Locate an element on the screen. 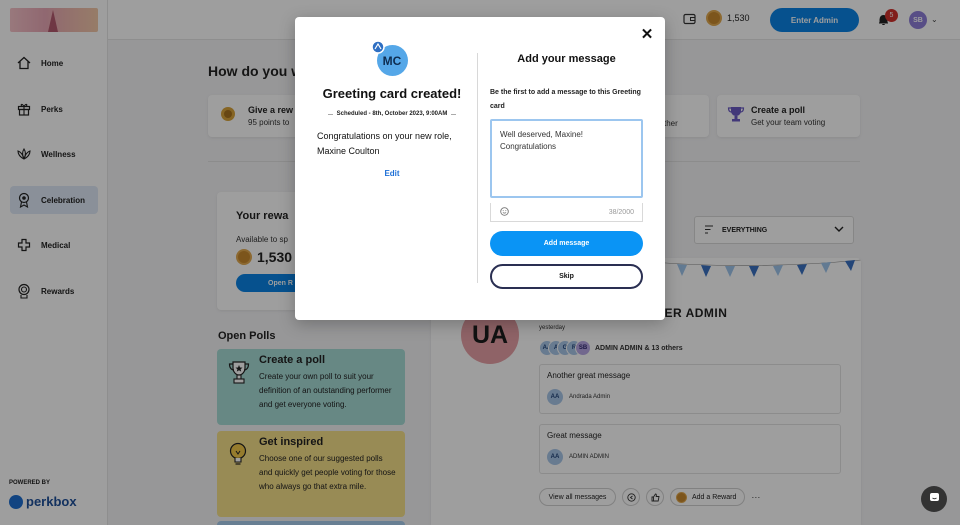 The image size is (960, 525). add-message-button: Add message is located at coordinates (566, 243).